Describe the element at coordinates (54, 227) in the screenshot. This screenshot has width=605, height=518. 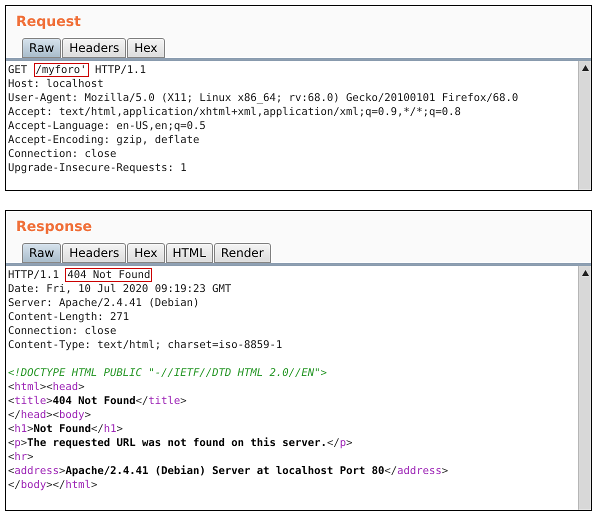
I see `panel-title: Response` at that location.